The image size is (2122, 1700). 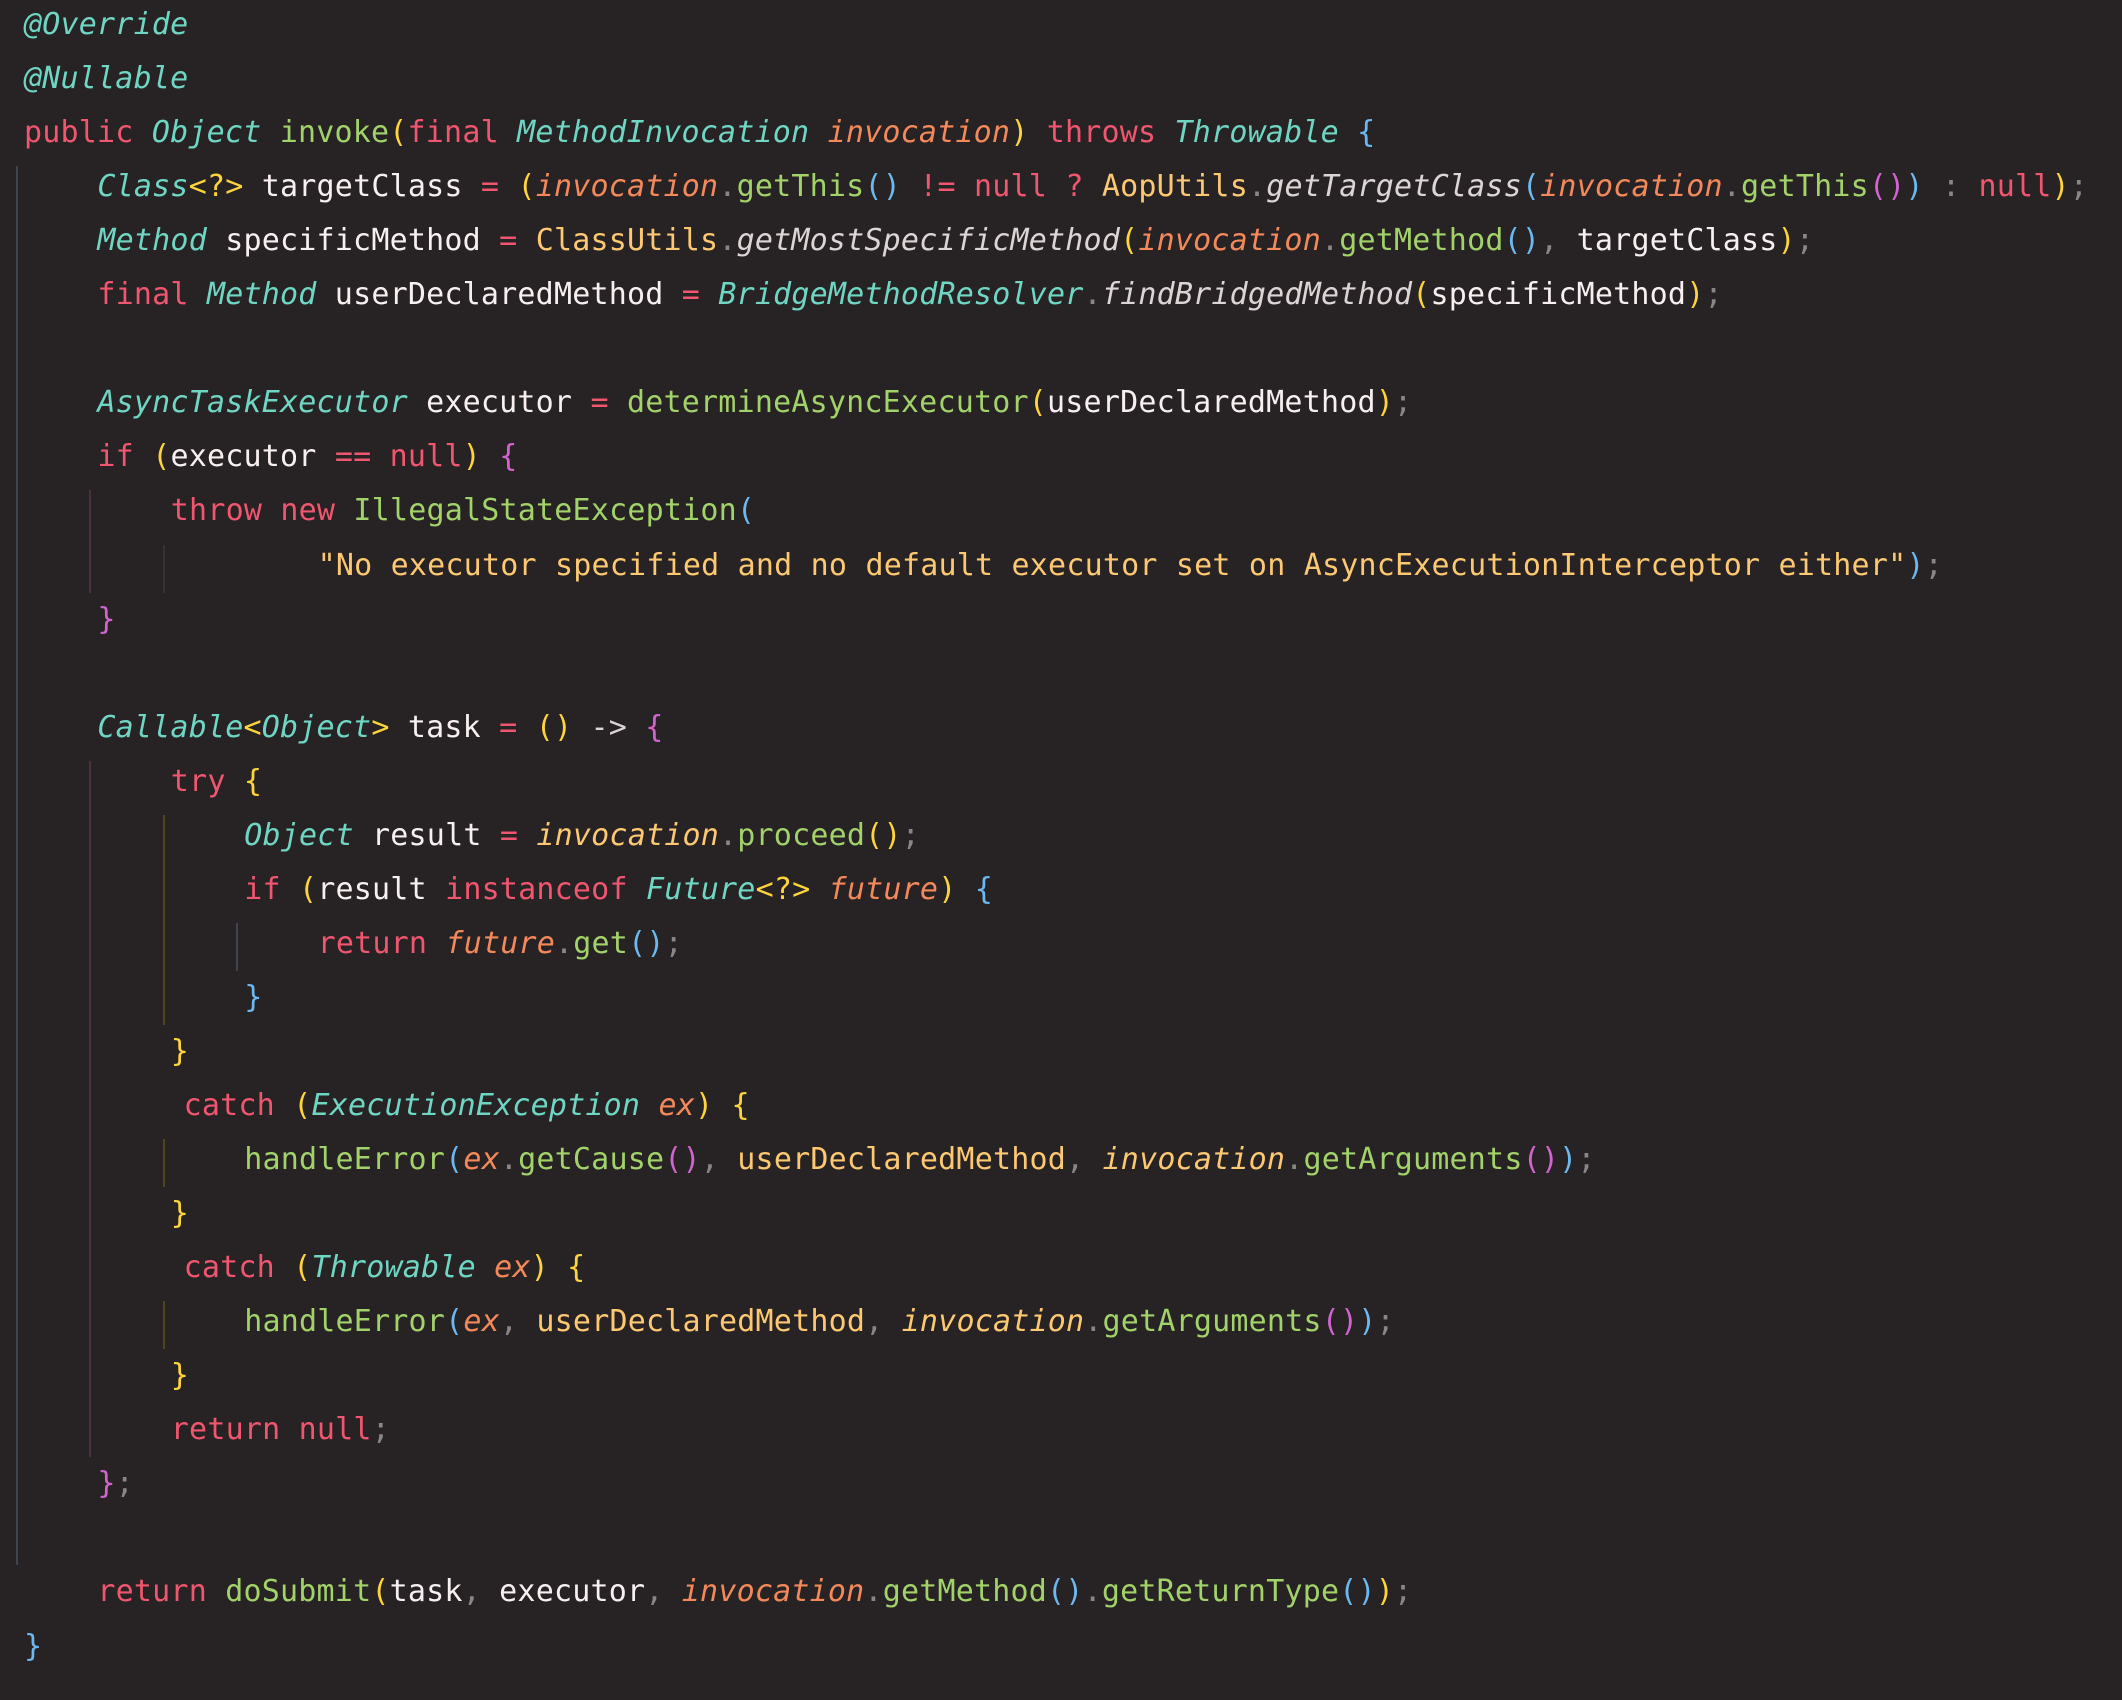 I want to click on code-token-type: MethodInvocation, so click(x=663, y=133).